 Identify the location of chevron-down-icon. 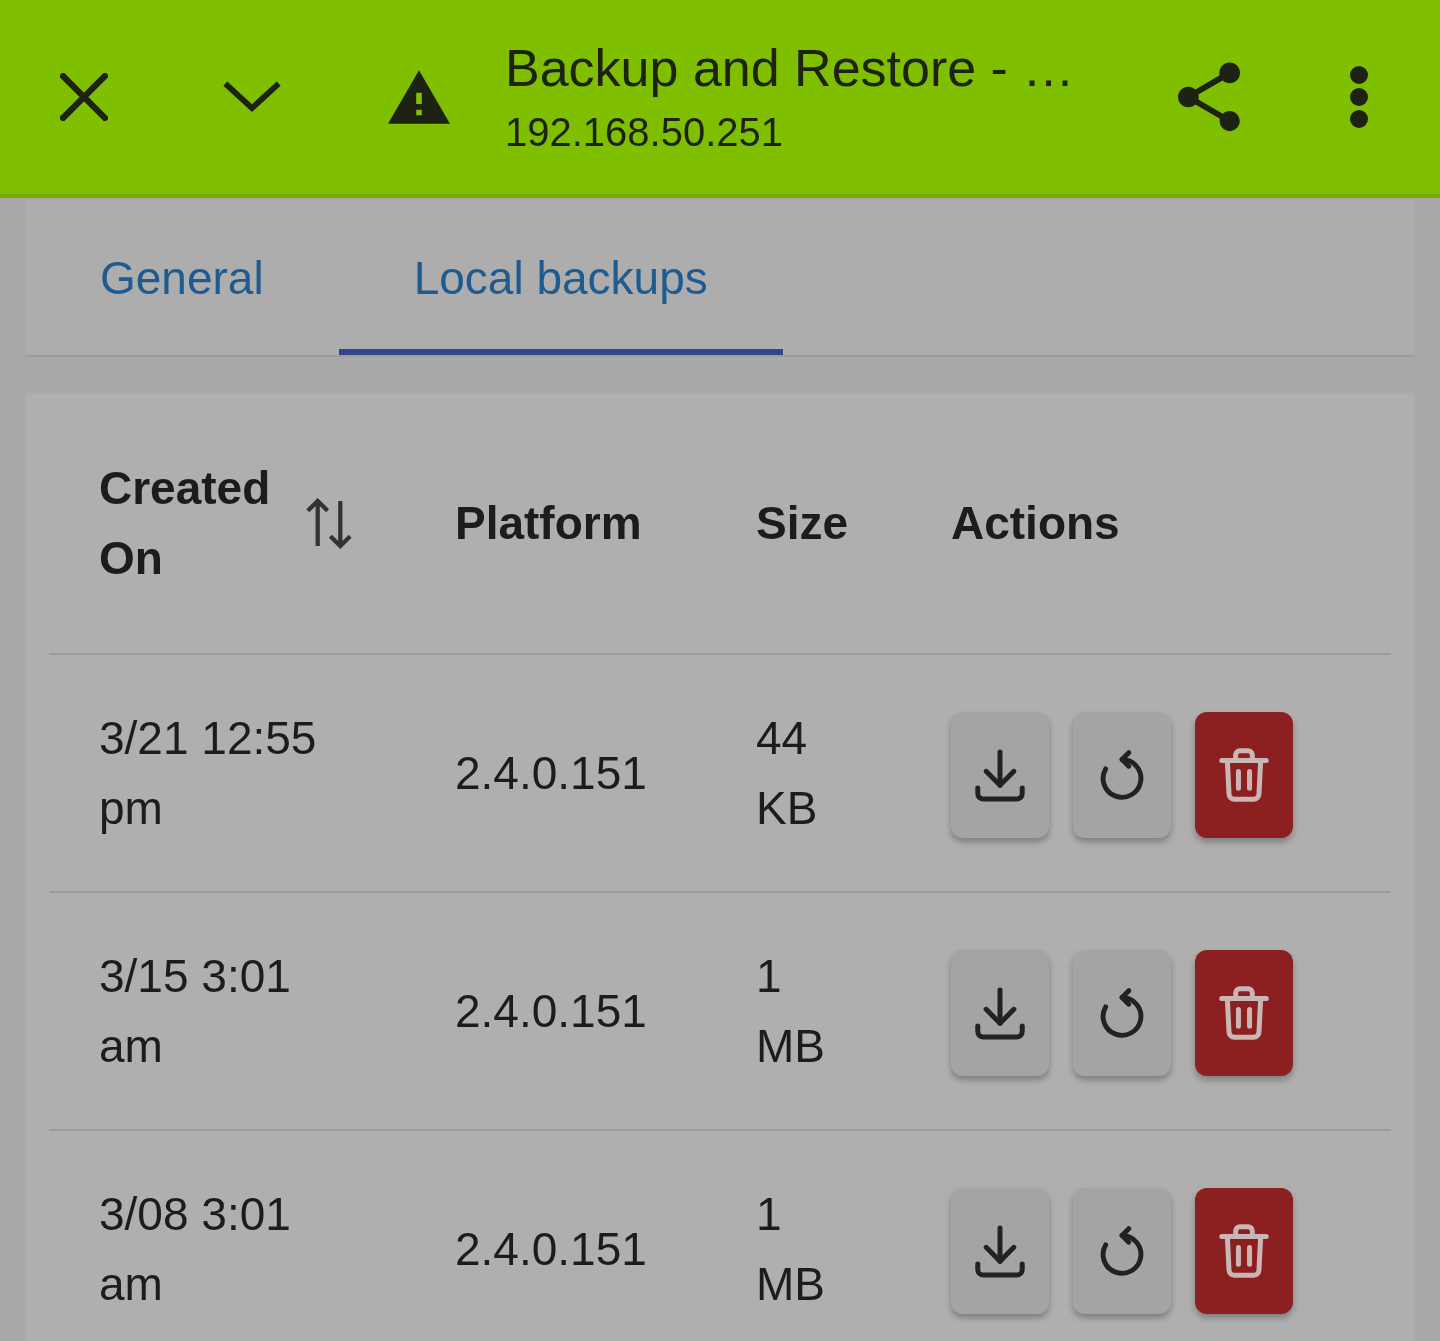
(252, 97).